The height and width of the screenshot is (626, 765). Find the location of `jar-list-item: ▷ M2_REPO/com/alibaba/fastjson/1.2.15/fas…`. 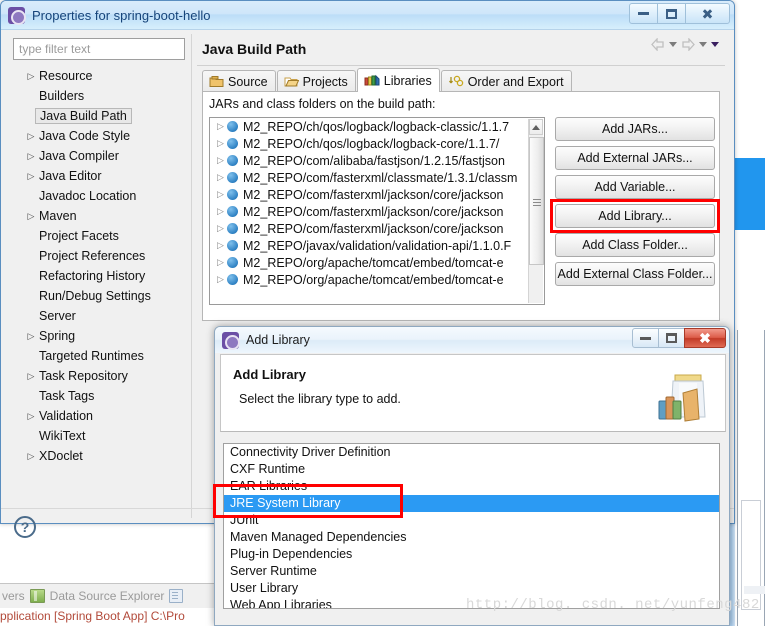

jar-list-item: ▷ M2_REPO/com/alibaba/fastjson/1.2.15/fas… is located at coordinates (377, 160).